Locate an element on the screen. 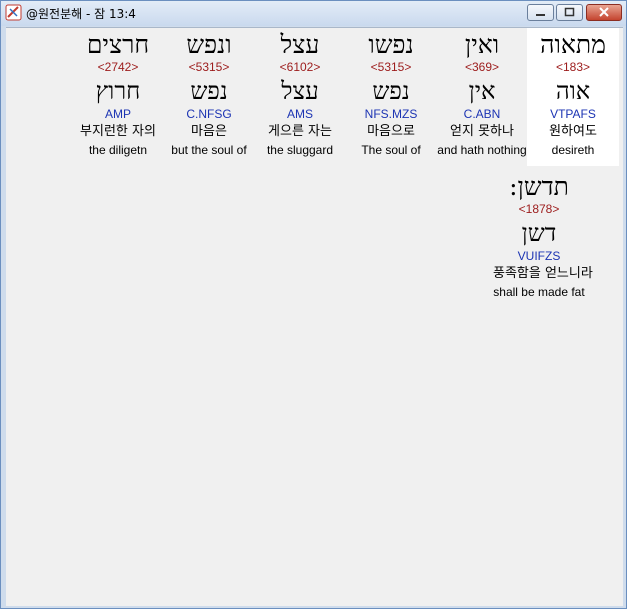  morphology-code: AMS is located at coordinates (300, 114).